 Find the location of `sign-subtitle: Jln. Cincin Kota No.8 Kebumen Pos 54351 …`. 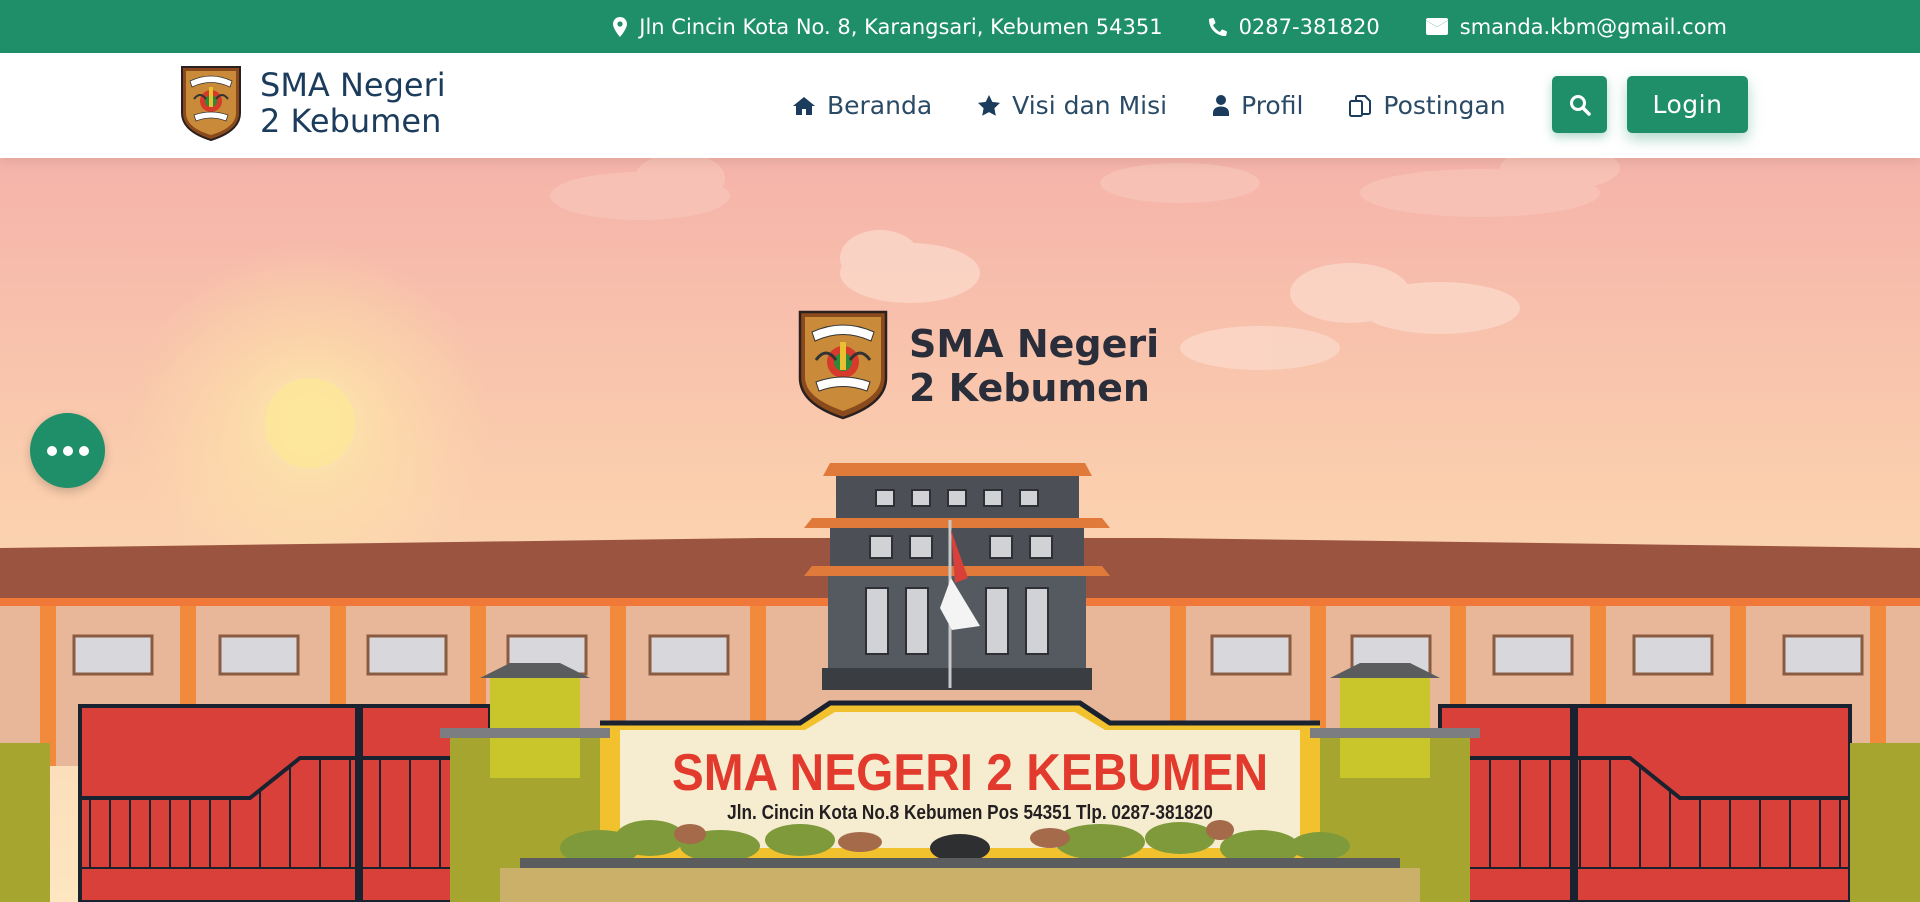

sign-subtitle: Jln. Cincin Kota No.8 Kebumen Pos 54351 … is located at coordinates (970, 813).